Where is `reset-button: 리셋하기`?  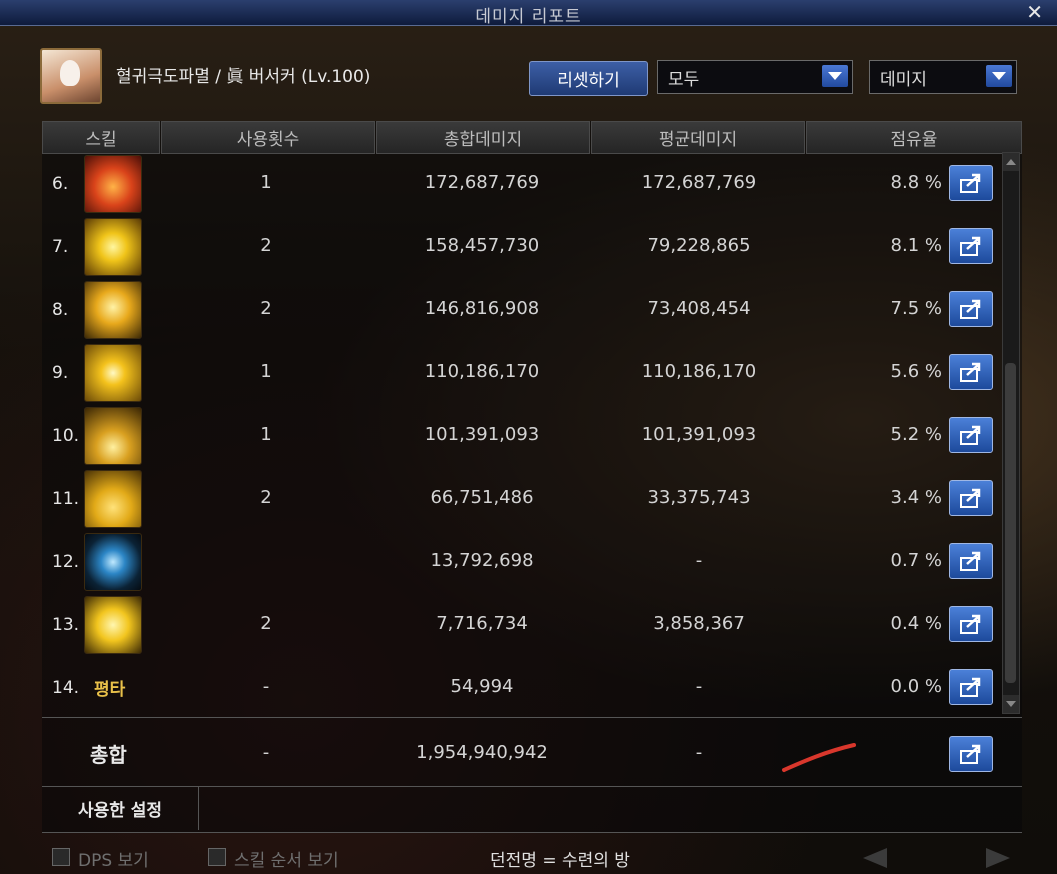
reset-button: 리셋하기 is located at coordinates (588, 78).